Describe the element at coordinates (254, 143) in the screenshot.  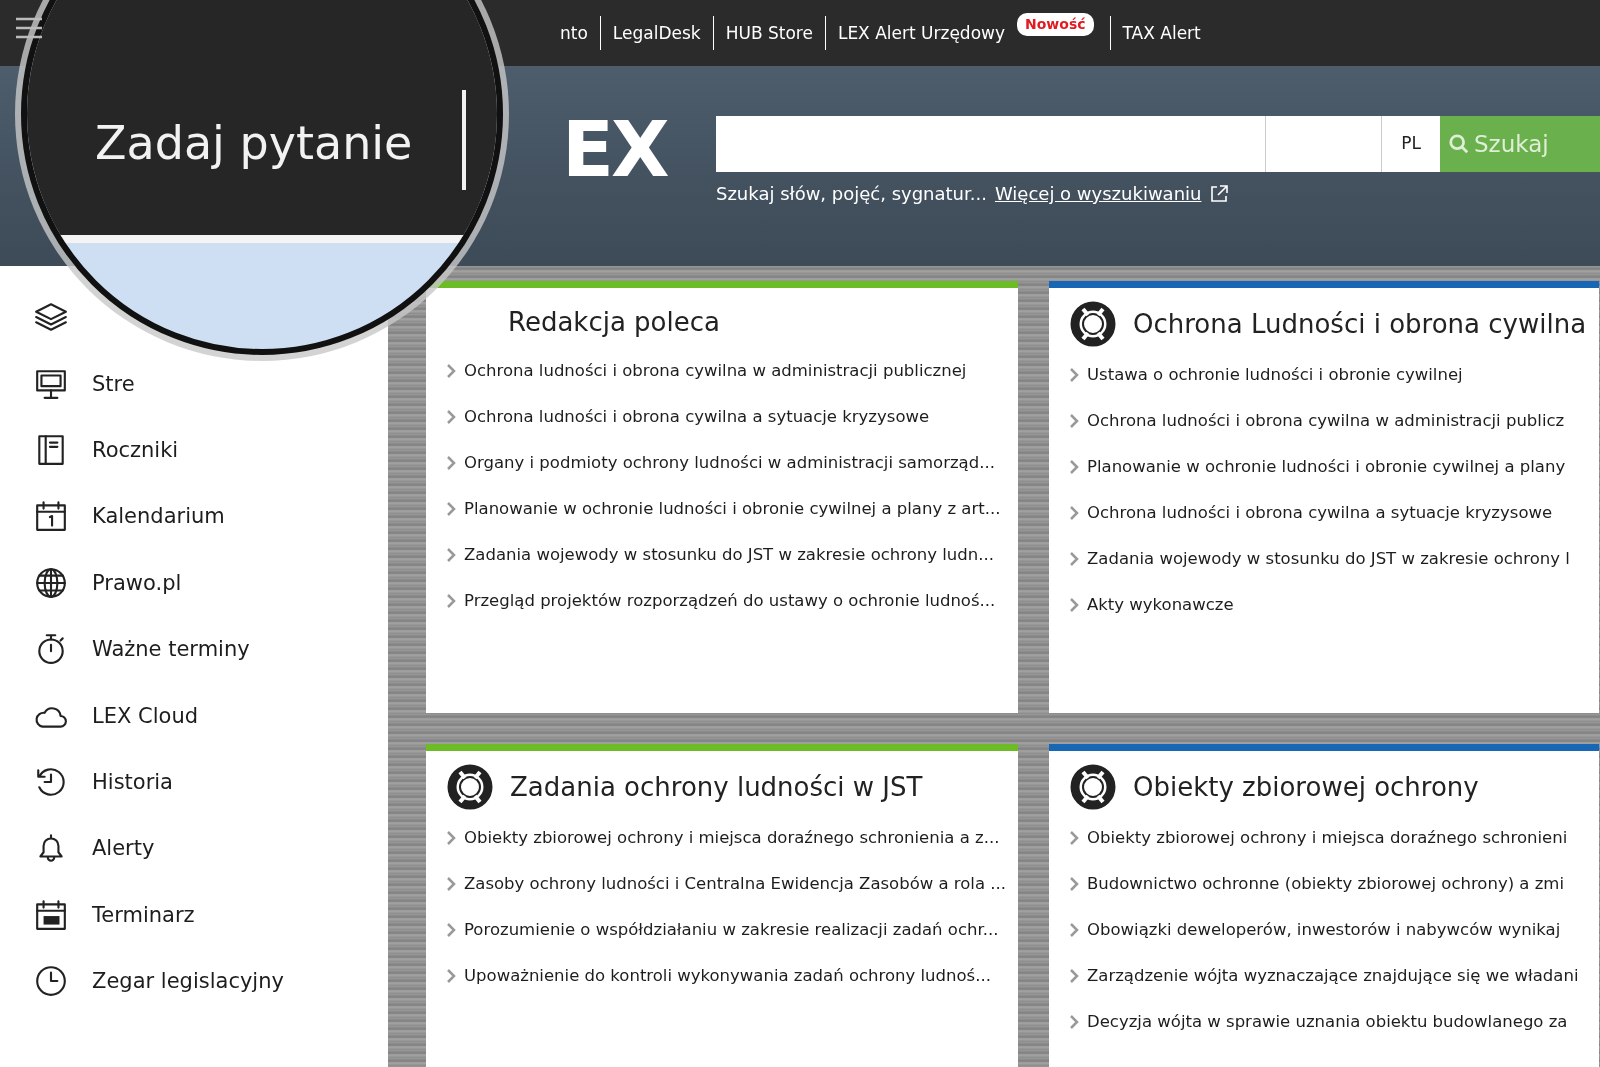
I see `magnified-label: Zadaj pytanie` at that location.